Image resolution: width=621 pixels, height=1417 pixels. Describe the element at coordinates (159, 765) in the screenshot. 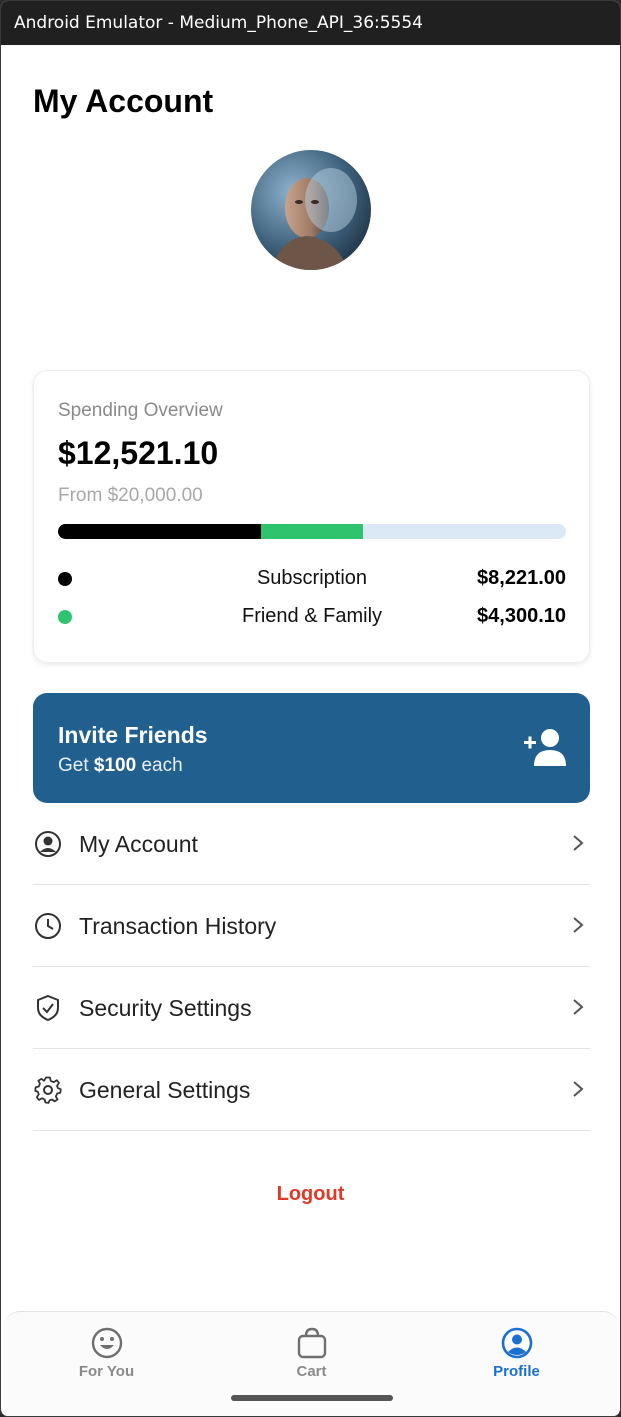

I see `invite-sub-suffix: each` at that location.